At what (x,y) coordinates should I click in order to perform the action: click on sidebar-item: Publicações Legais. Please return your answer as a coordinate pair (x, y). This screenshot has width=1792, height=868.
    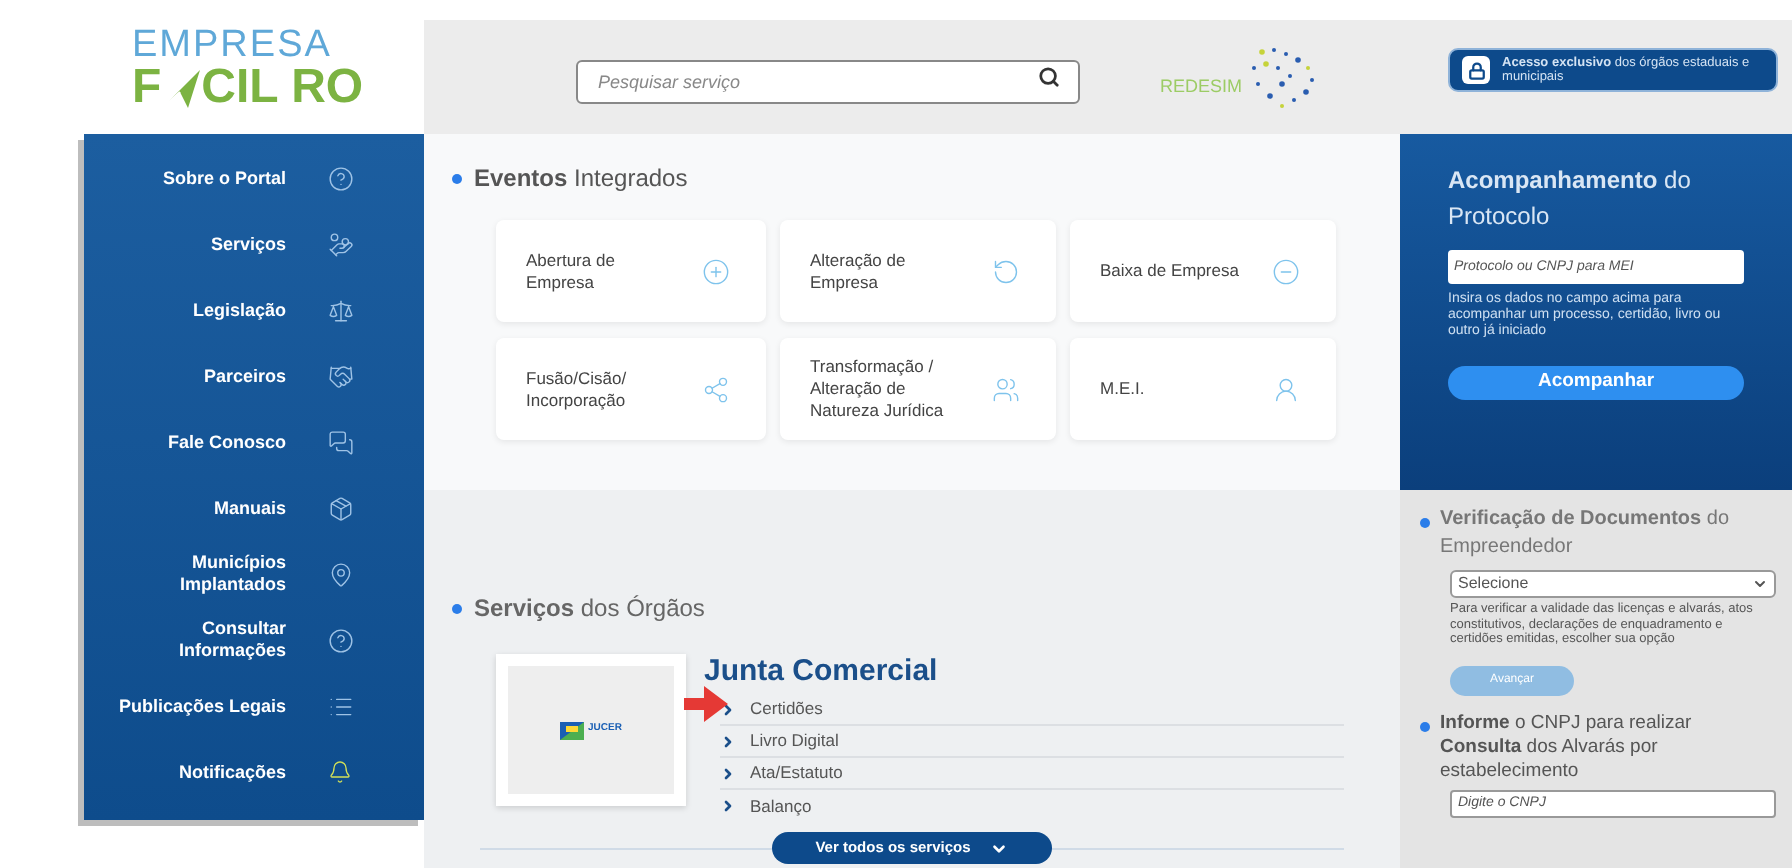
    Looking at the image, I should click on (254, 706).